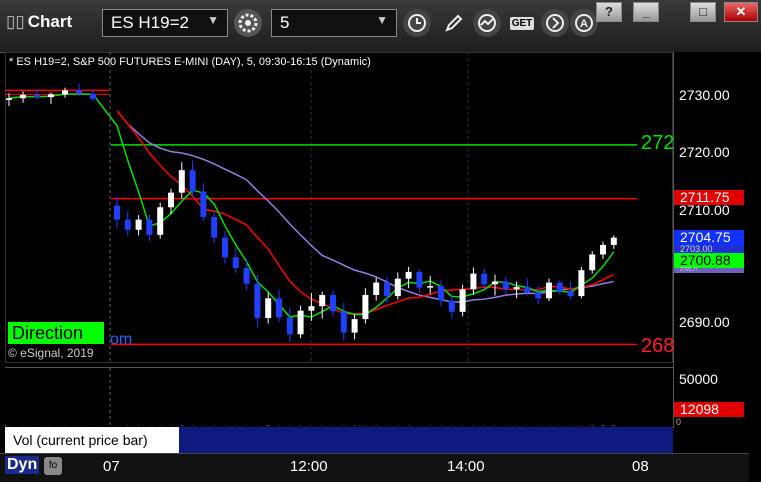  Describe the element at coordinates (679, 422) in the screenshot. I see `volume-zero-tick: 0` at that location.